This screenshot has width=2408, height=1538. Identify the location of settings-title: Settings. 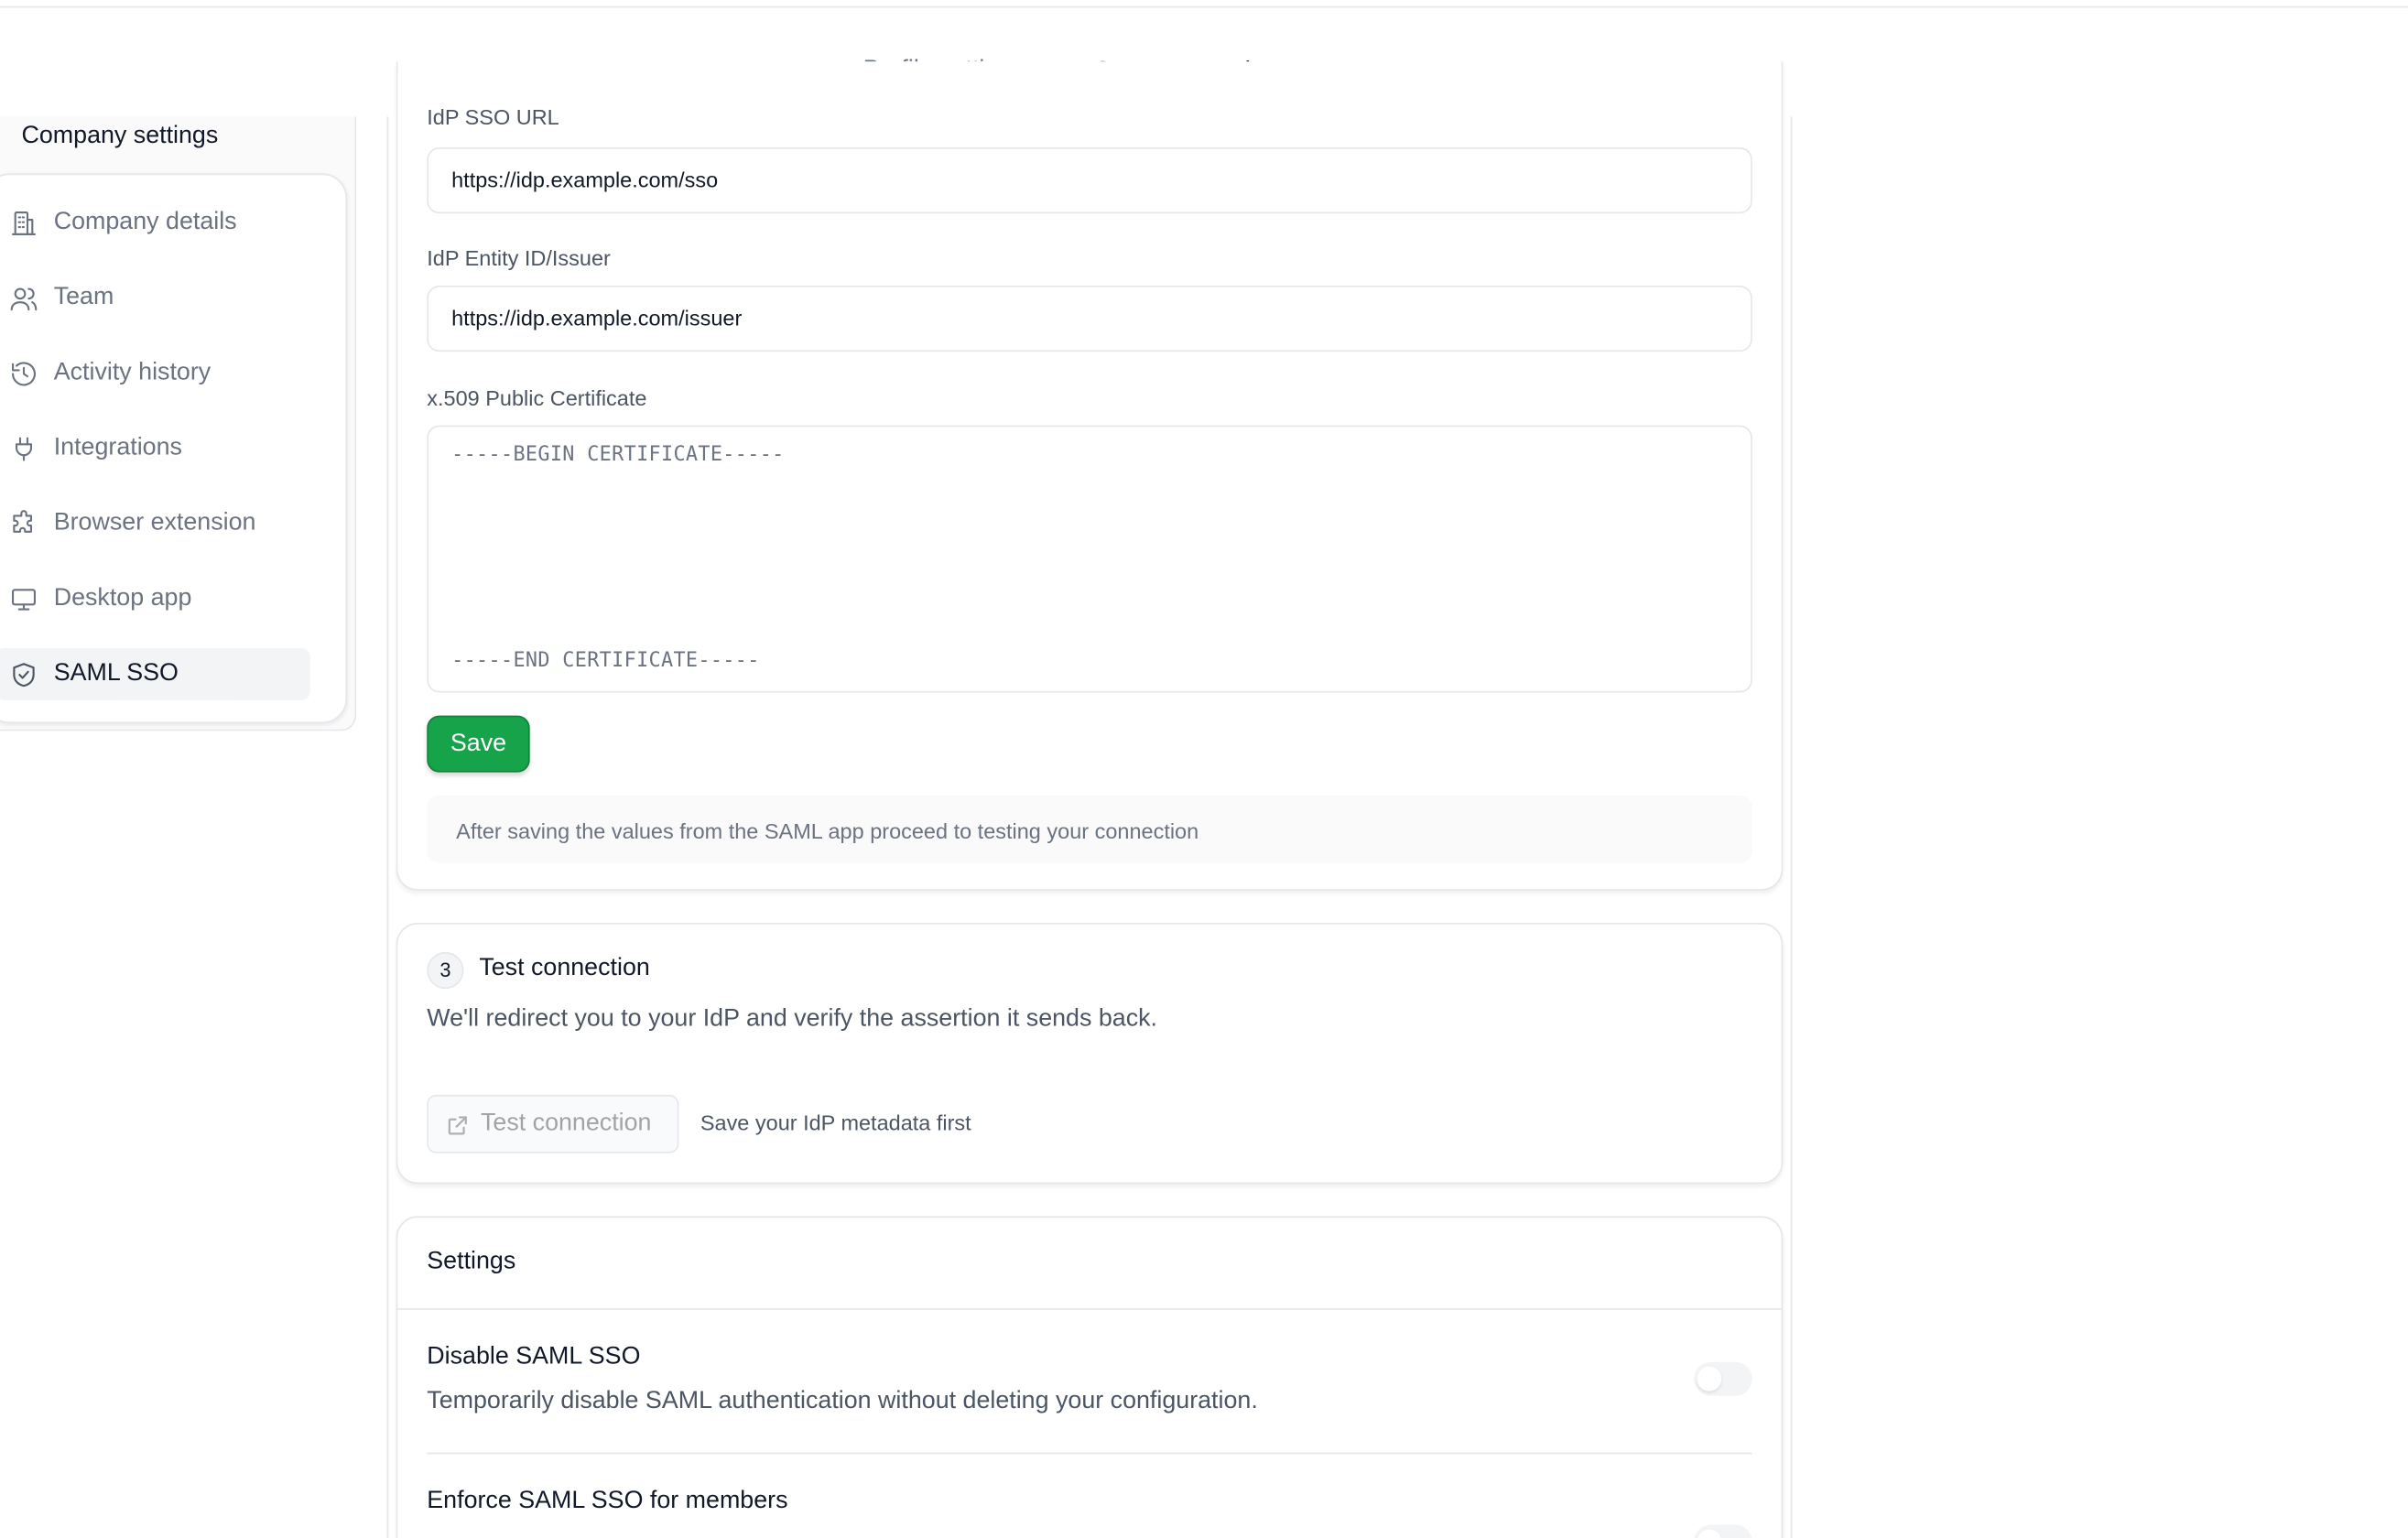
(471, 1261).